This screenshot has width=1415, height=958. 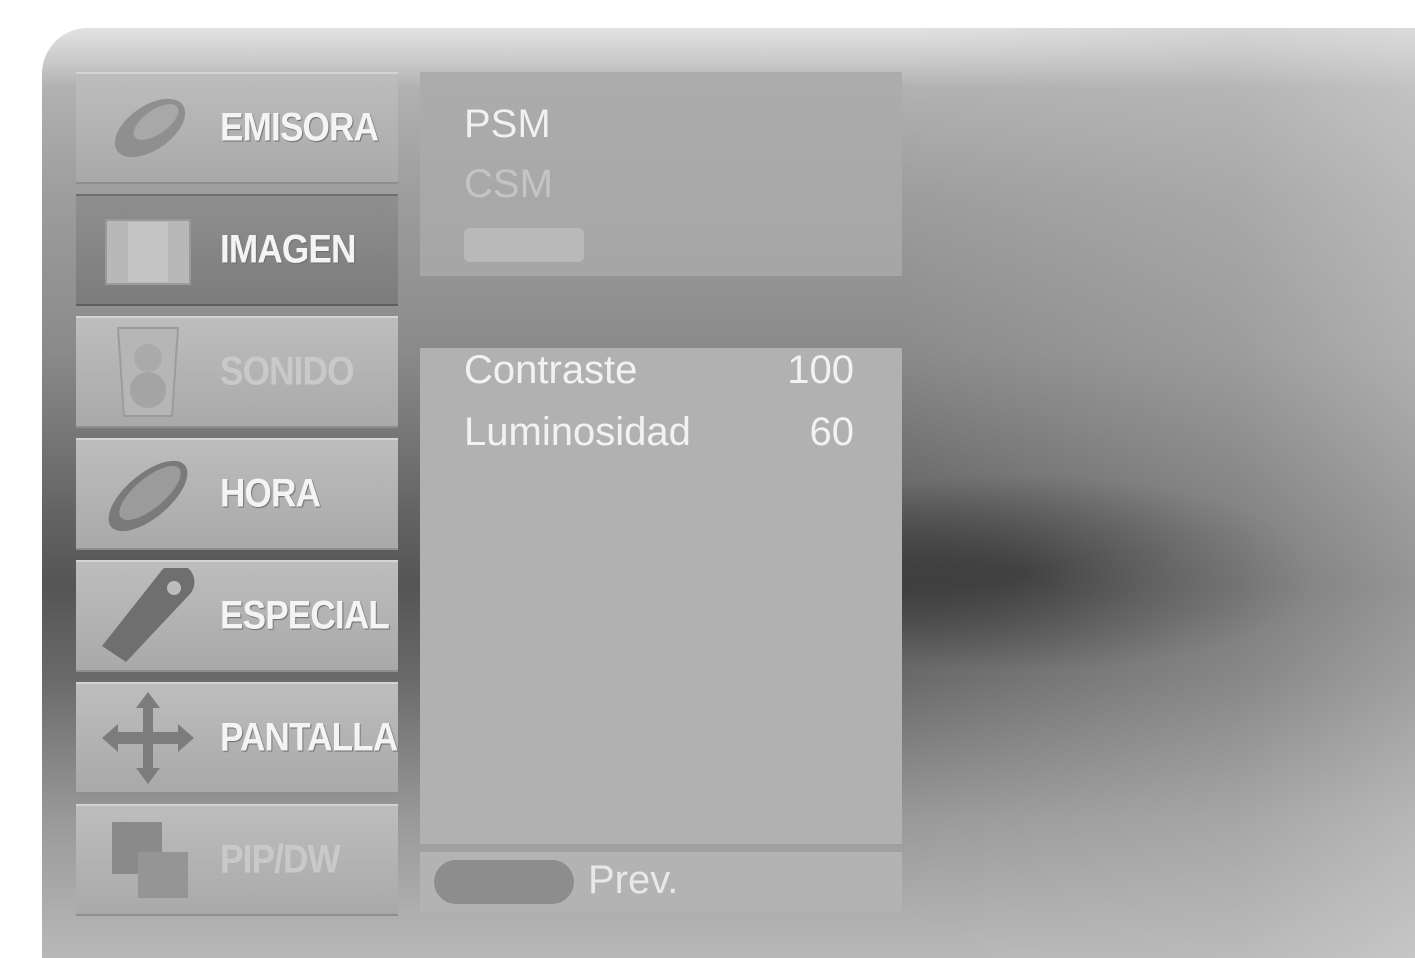 What do you see at coordinates (148, 128) in the screenshot?
I see `satellite-dish-icon` at bounding box center [148, 128].